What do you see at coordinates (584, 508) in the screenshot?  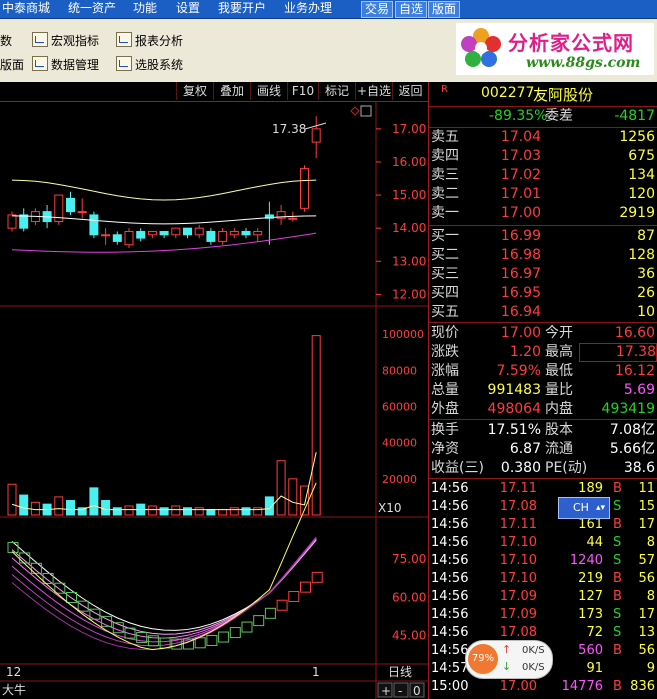 I see `ch-dropdown: CH ▴▾` at bounding box center [584, 508].